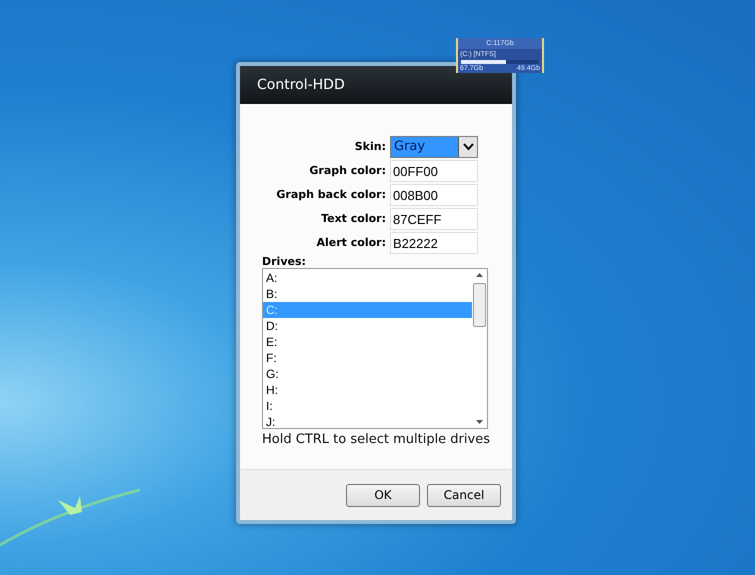  Describe the element at coordinates (370, 147) in the screenshot. I see `field-label: Skin:` at that location.